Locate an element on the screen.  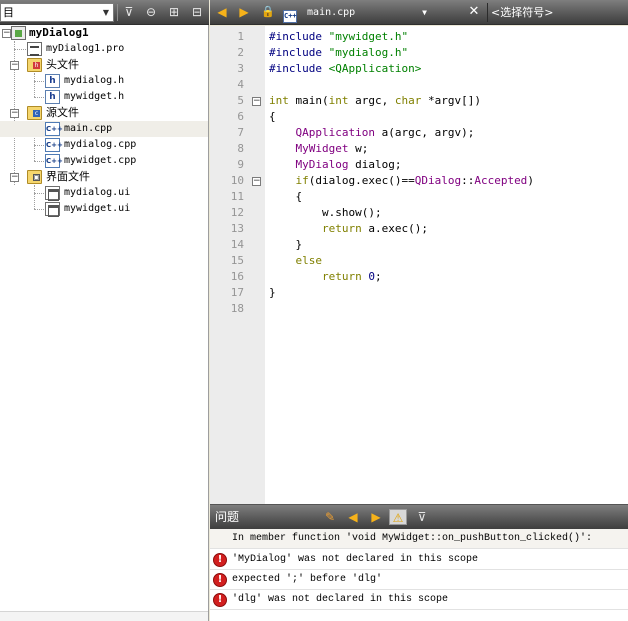
code-line: int main(int argc, char *argv[]) is located at coordinates (375, 101).